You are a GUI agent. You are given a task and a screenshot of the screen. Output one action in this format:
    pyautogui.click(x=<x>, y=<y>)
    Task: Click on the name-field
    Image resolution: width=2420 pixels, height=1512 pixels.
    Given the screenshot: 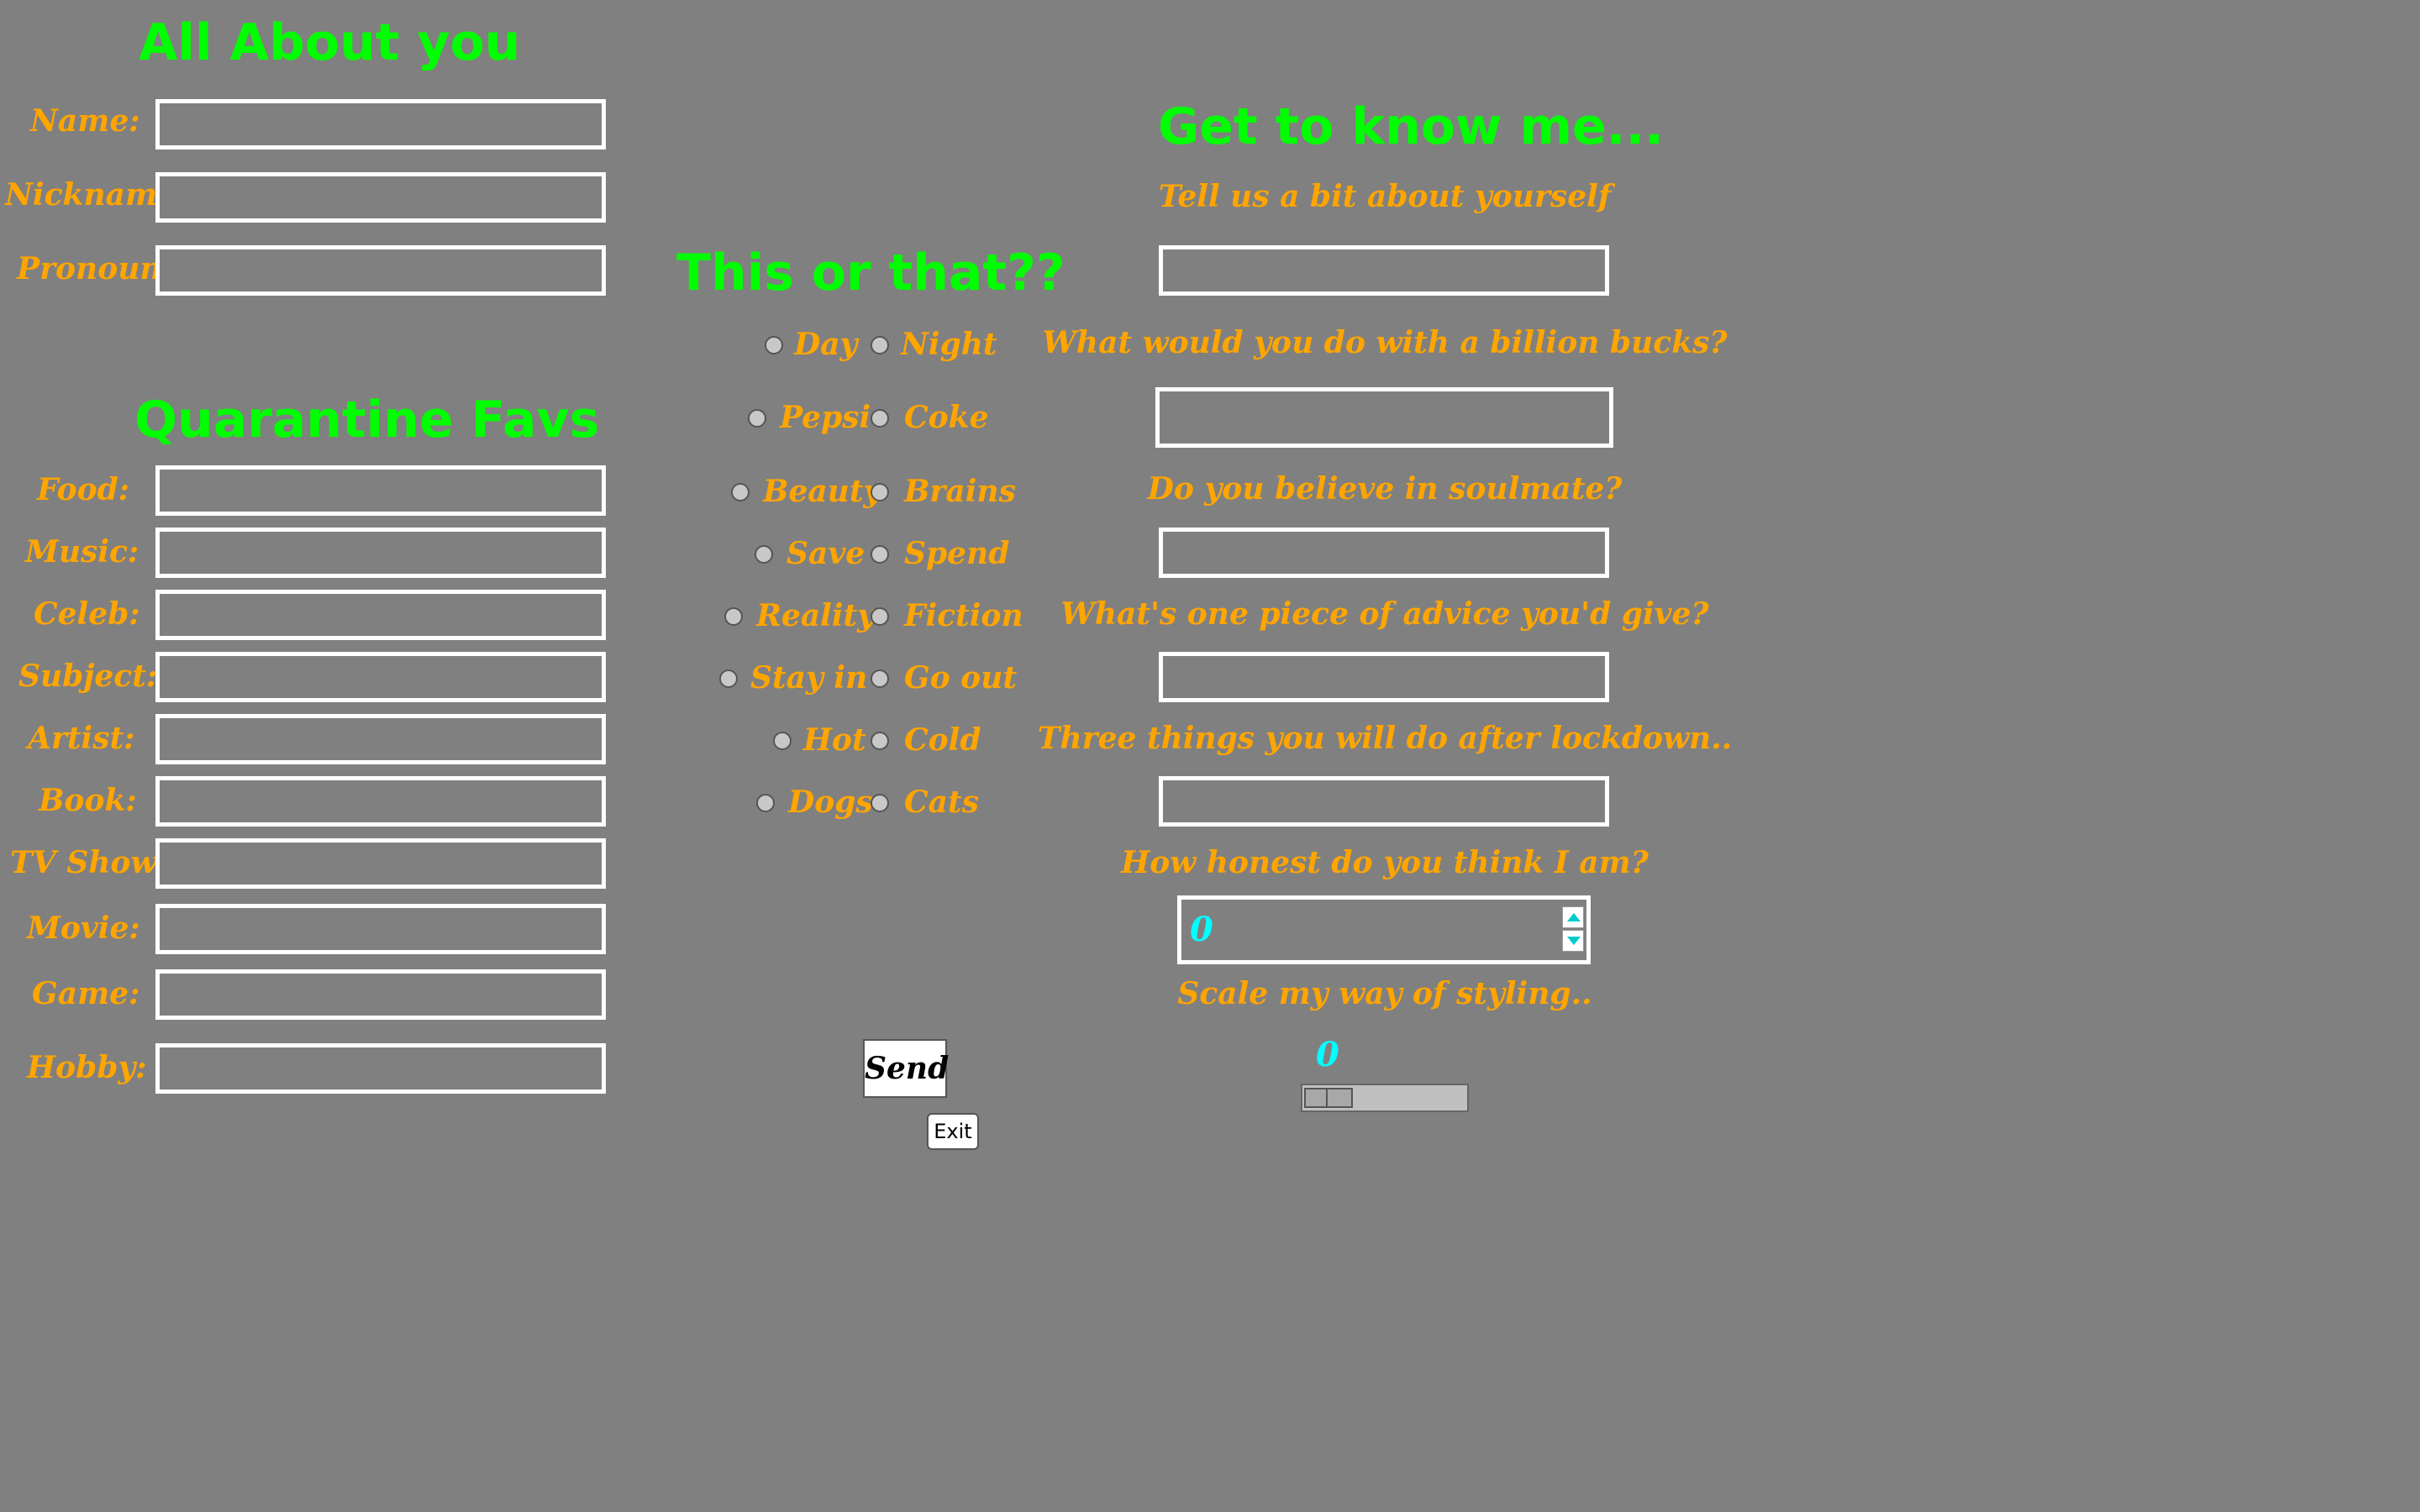 What is the action you would take?
    pyautogui.click(x=381, y=124)
    